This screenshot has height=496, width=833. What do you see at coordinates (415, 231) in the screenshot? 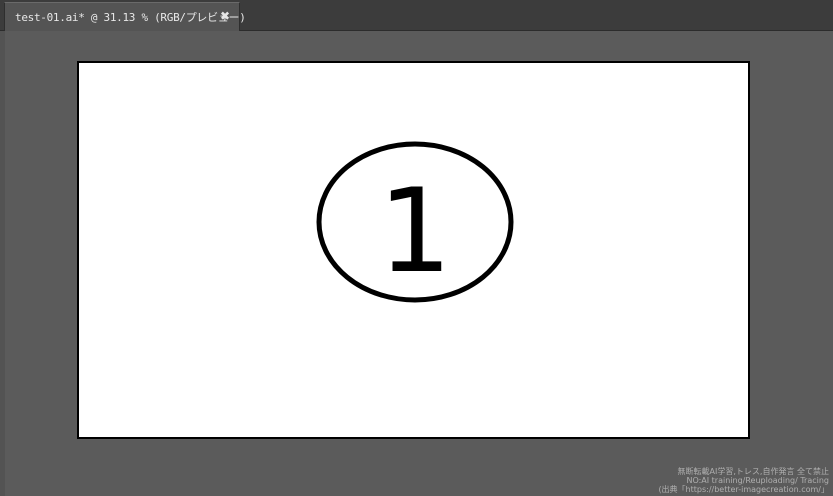
I see `circled-number-label: 1` at bounding box center [415, 231].